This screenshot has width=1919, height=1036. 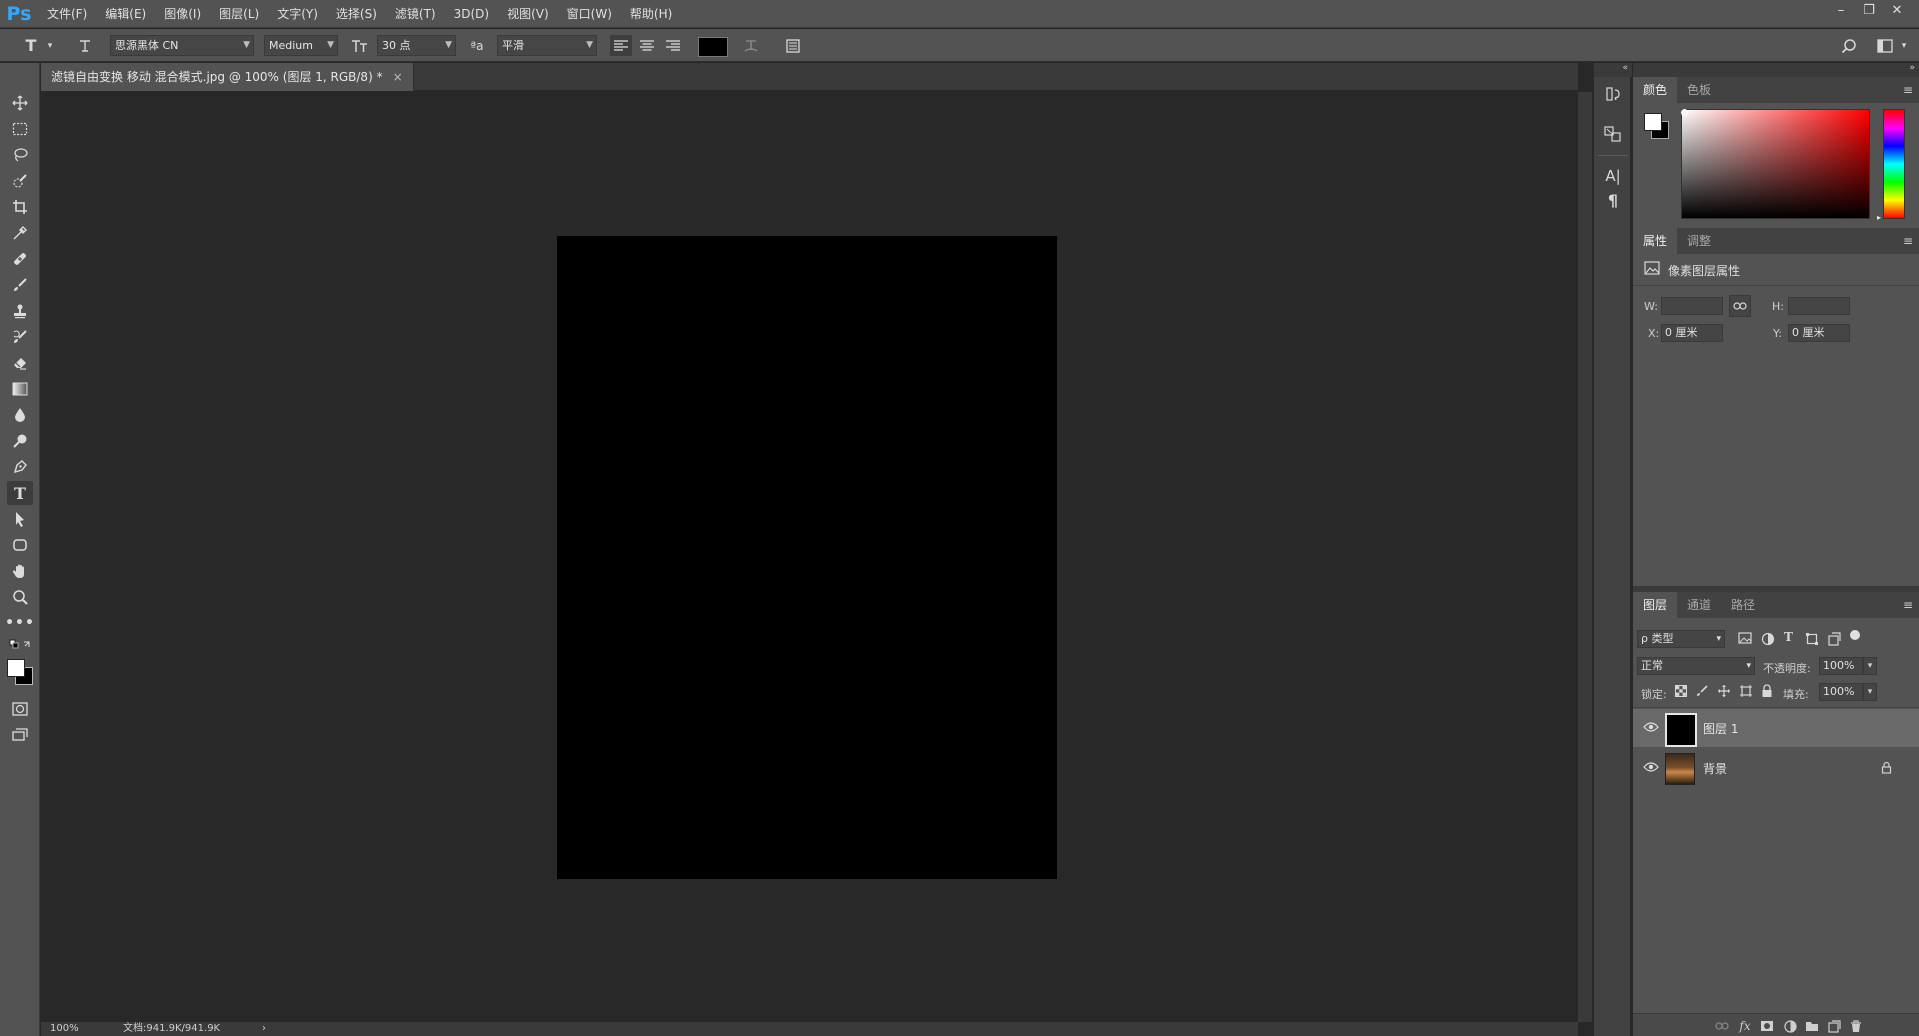 What do you see at coordinates (182, 14) in the screenshot?
I see `menu-item-2: 图像(I)` at bounding box center [182, 14].